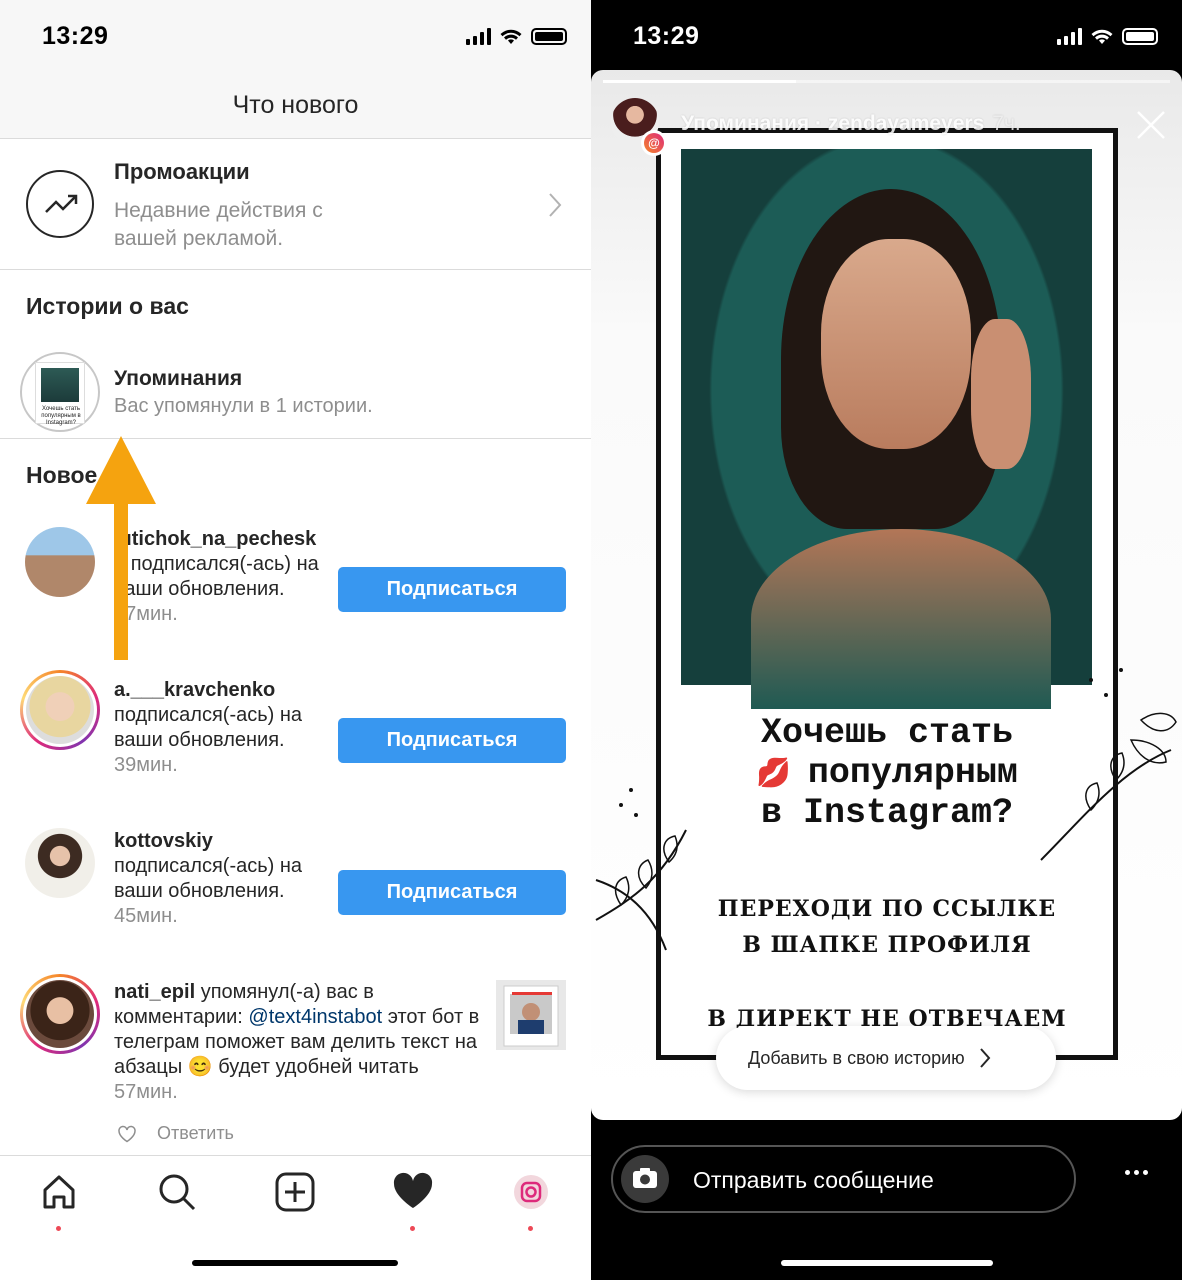 The image size is (1182, 1280). I want to click on mention-story-thumbnail: Хочешь стать популярным в Instagram?, so click(60, 392).